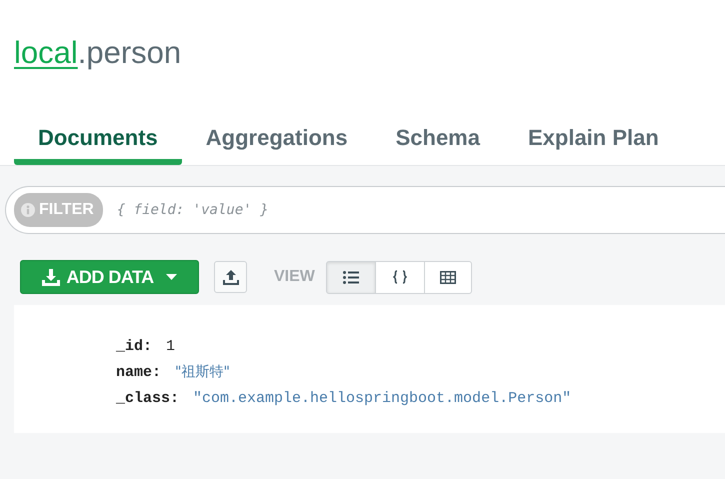 This screenshot has height=479, width=725. I want to click on collection-name: .person, so click(130, 52).